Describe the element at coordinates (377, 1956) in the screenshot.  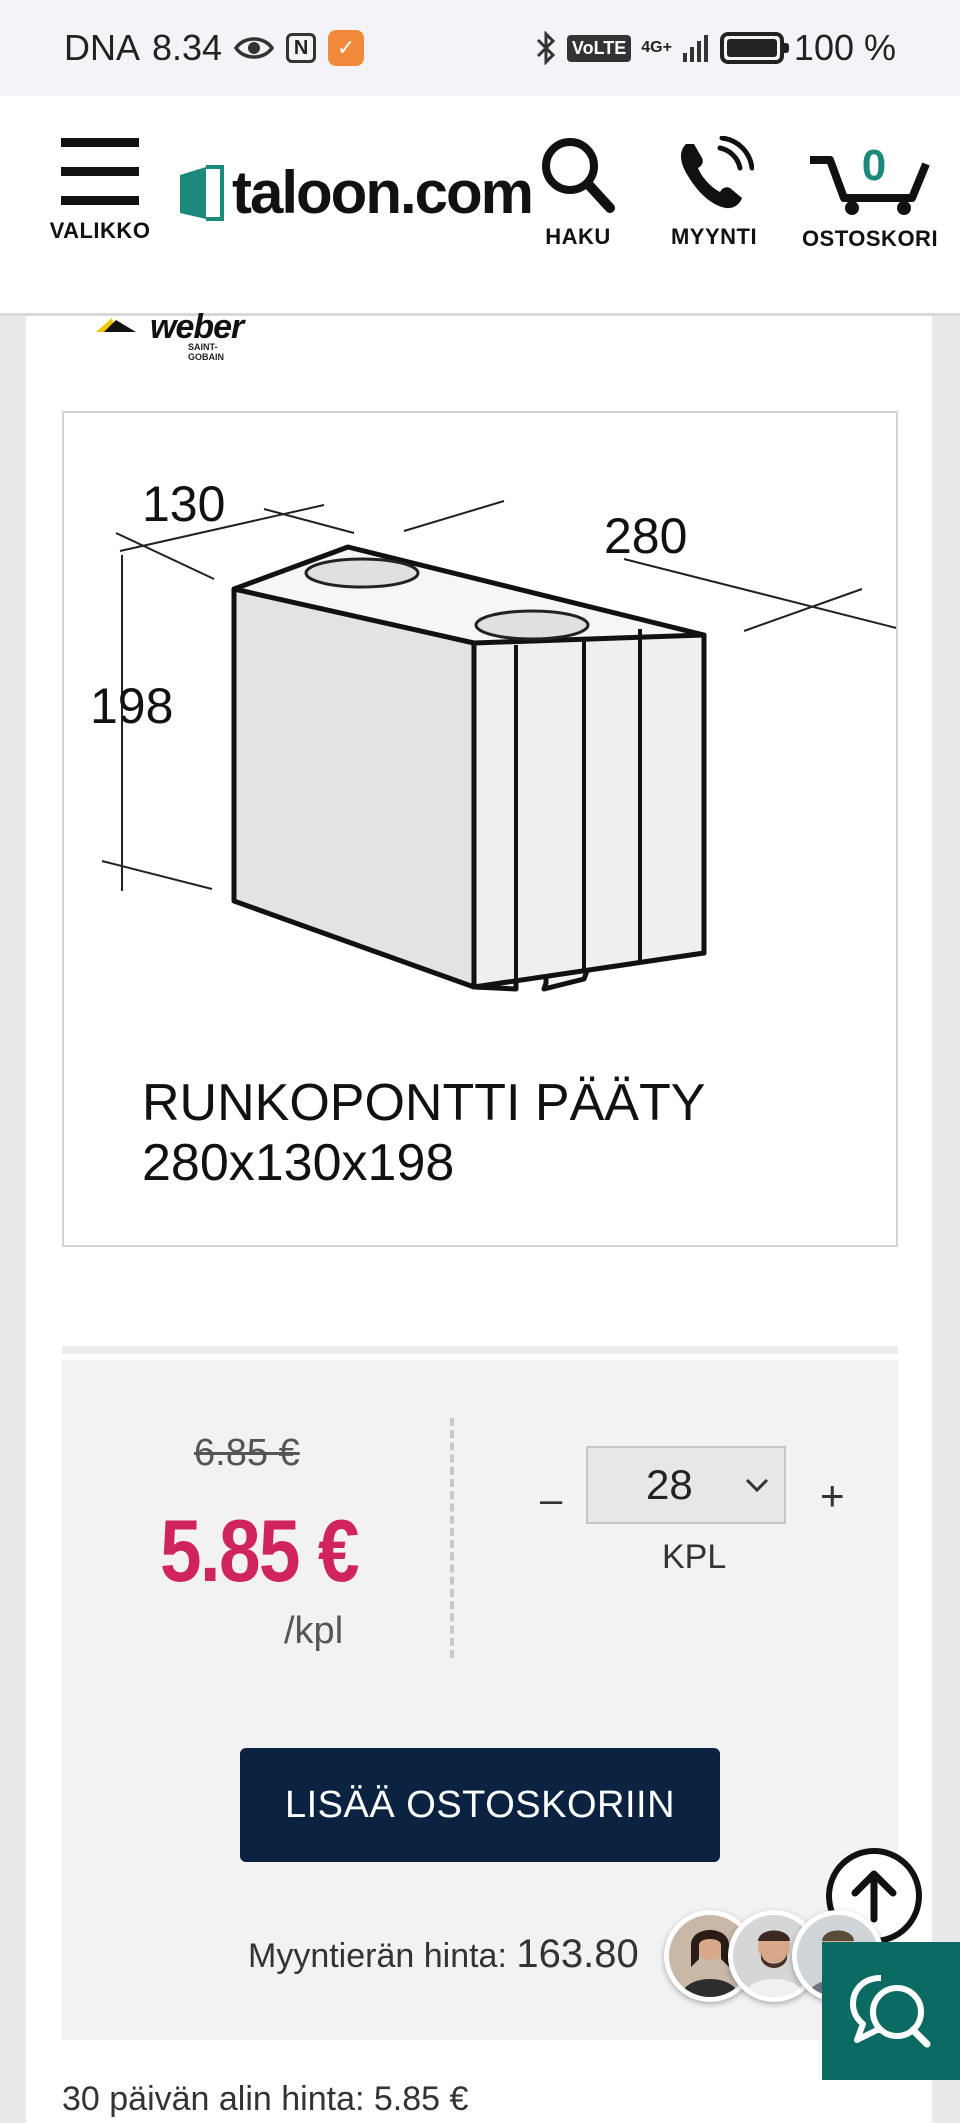
I see `lot-price-label: Myyntierän hinta:` at that location.